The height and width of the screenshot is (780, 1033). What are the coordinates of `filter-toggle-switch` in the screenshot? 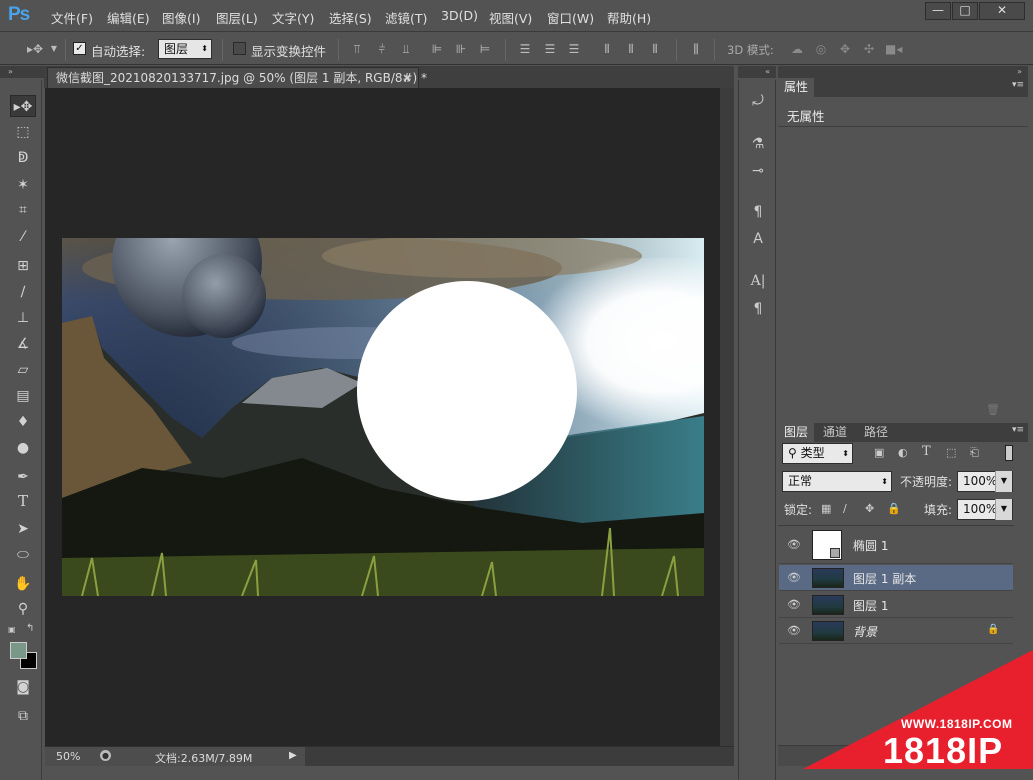 It's located at (1009, 453).